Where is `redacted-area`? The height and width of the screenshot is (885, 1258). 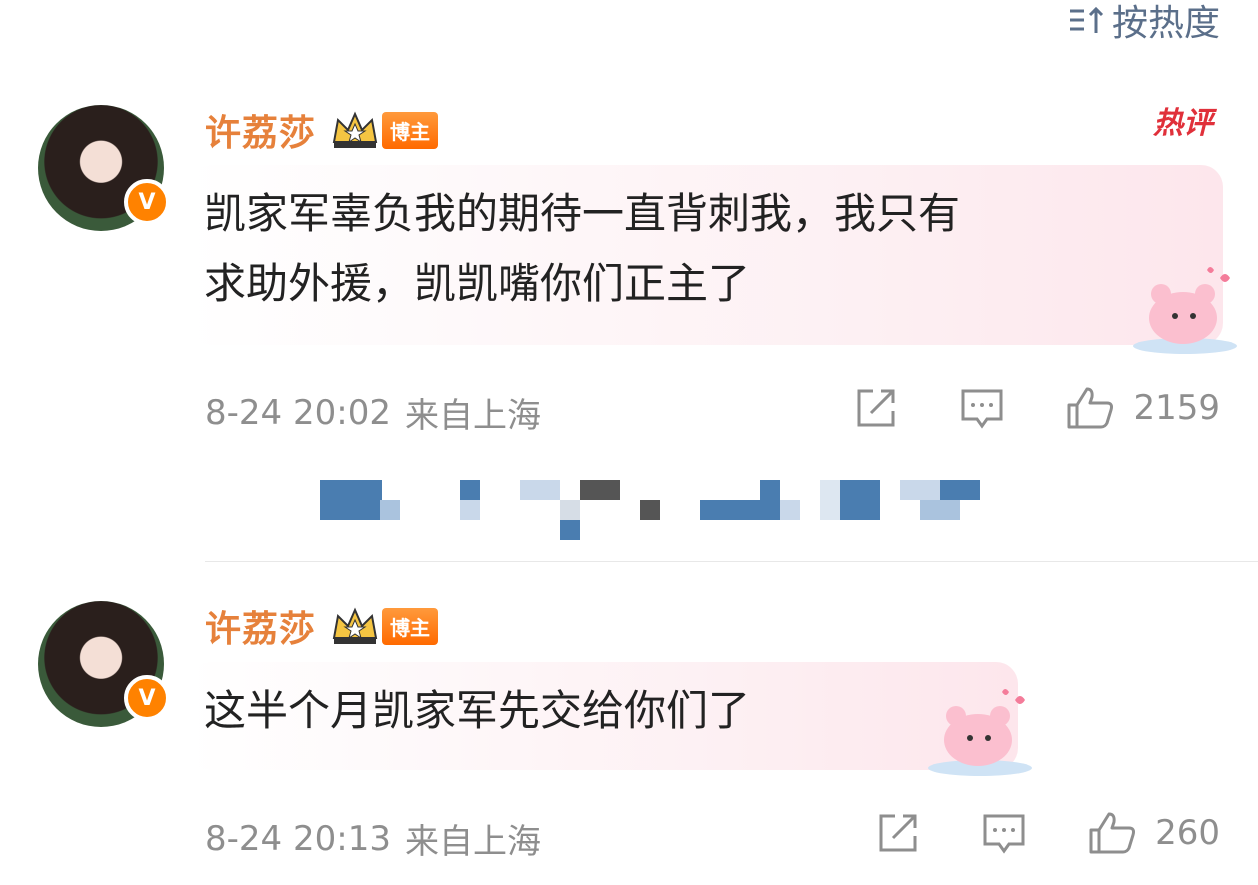
redacted-area is located at coordinates (660, 509).